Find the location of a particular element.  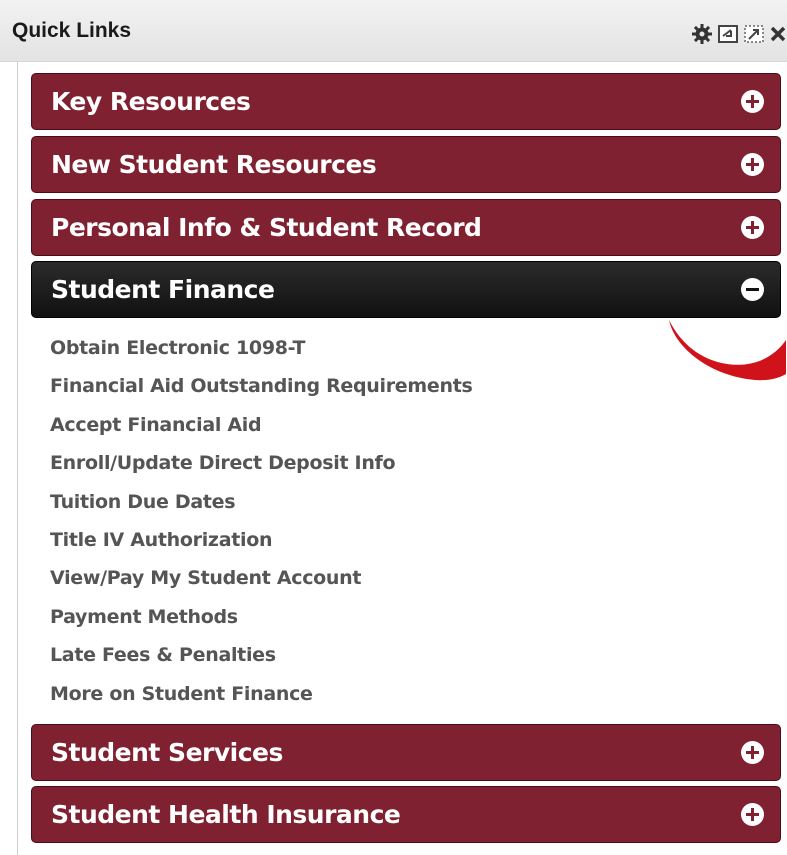

section-student-services: Student Services is located at coordinates (406, 752).